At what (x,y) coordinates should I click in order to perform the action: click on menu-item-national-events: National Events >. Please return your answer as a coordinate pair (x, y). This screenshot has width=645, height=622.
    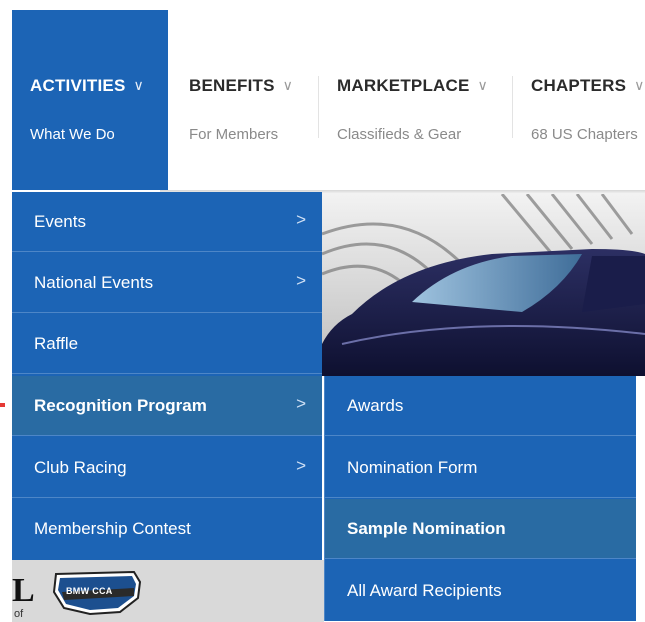
    Looking at the image, I should click on (167, 283).